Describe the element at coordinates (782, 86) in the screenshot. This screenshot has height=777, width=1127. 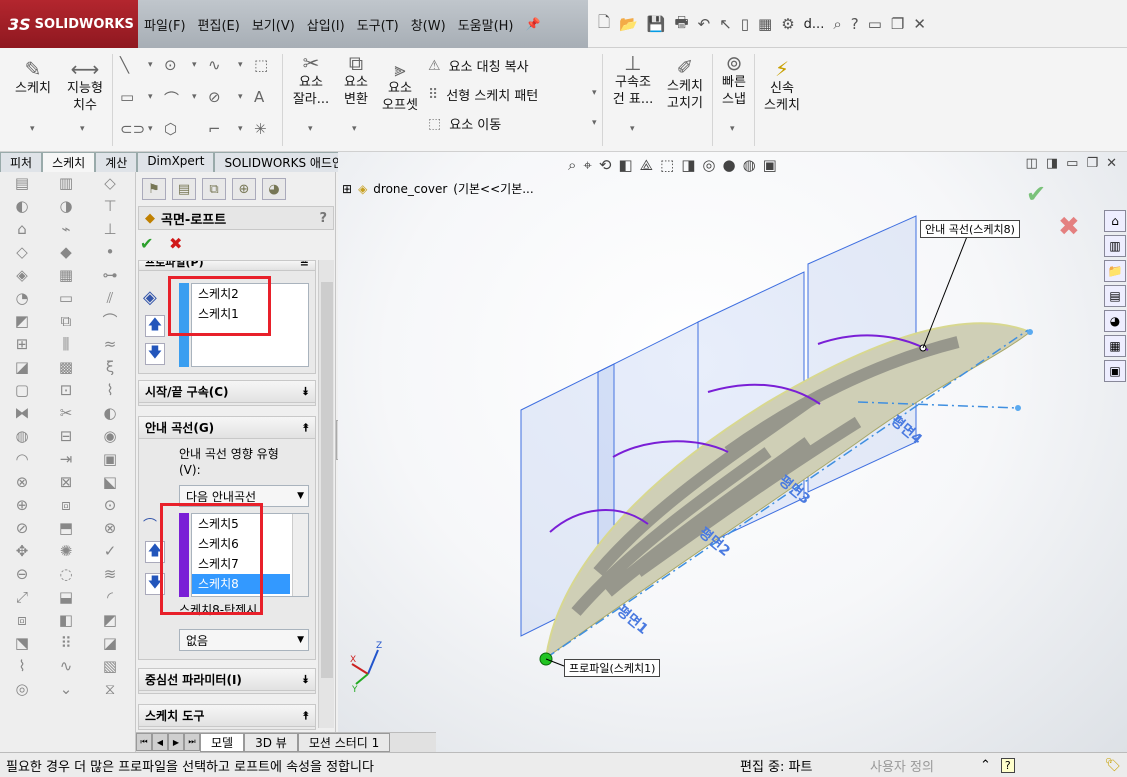
I see `rapid-sketch-button: ⚡ 신속 스케치` at that location.